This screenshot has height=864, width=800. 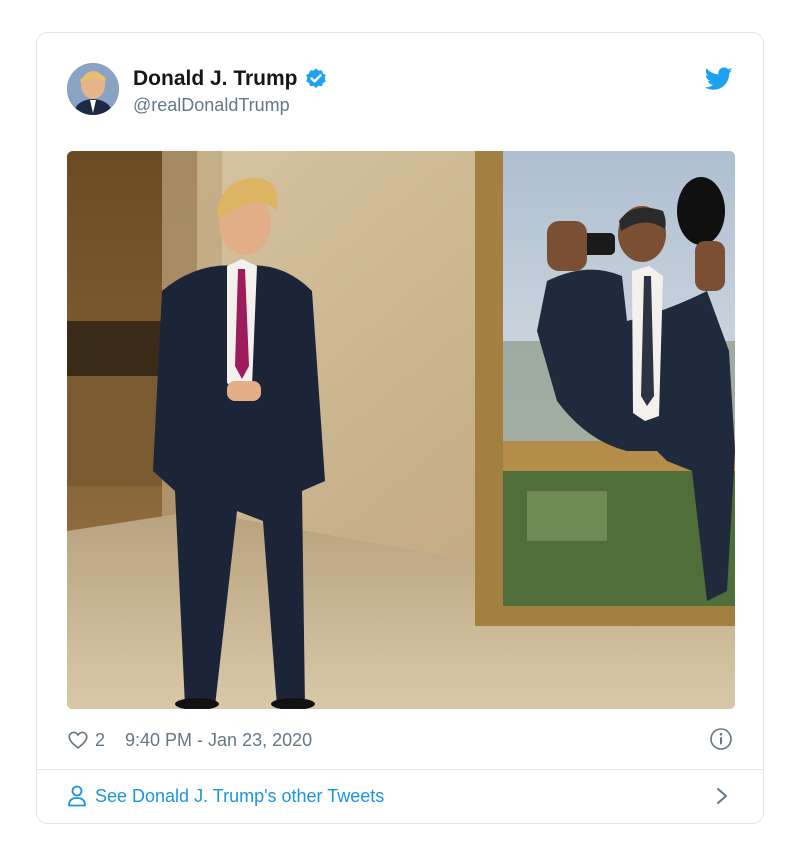 I want to click on avatar, so click(x=93, y=89).